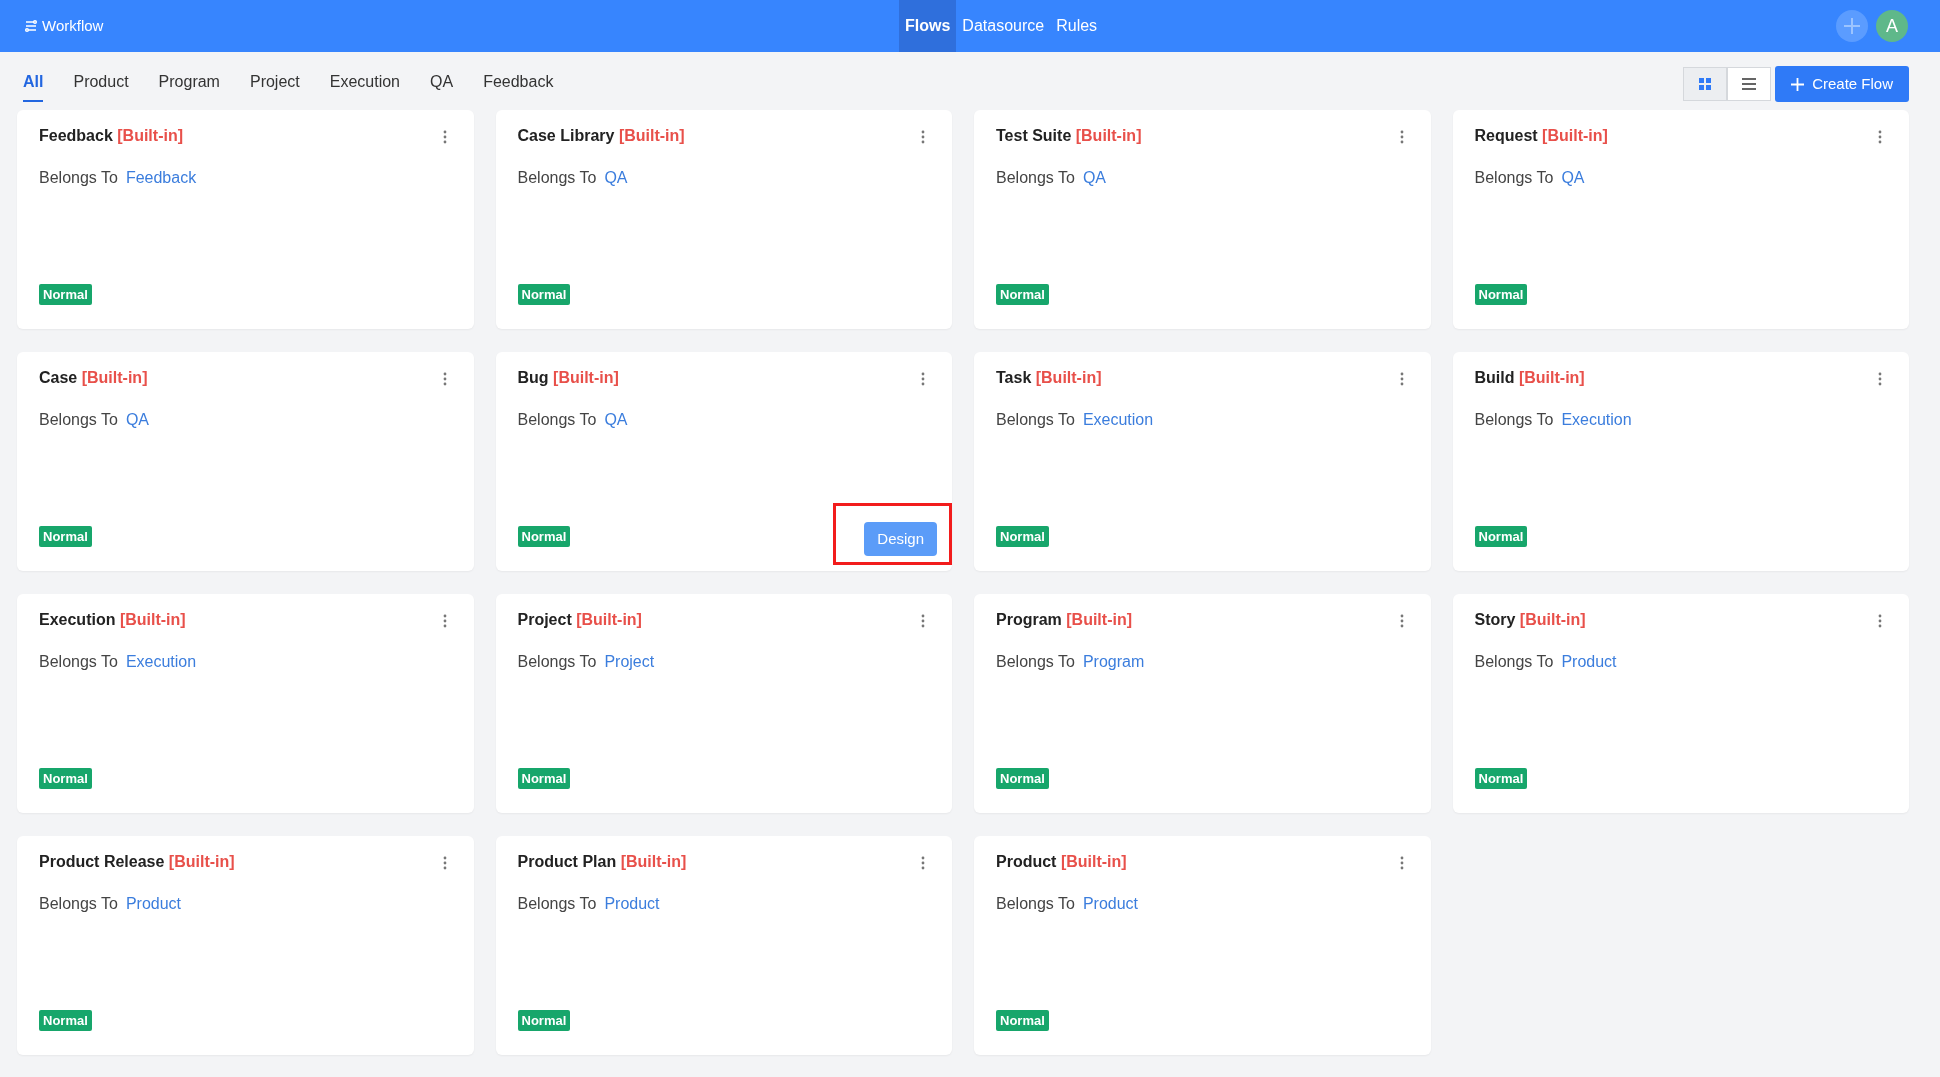 The width and height of the screenshot is (1940, 1077). What do you see at coordinates (364, 84) in the screenshot?
I see `filter-tab: Execution` at bounding box center [364, 84].